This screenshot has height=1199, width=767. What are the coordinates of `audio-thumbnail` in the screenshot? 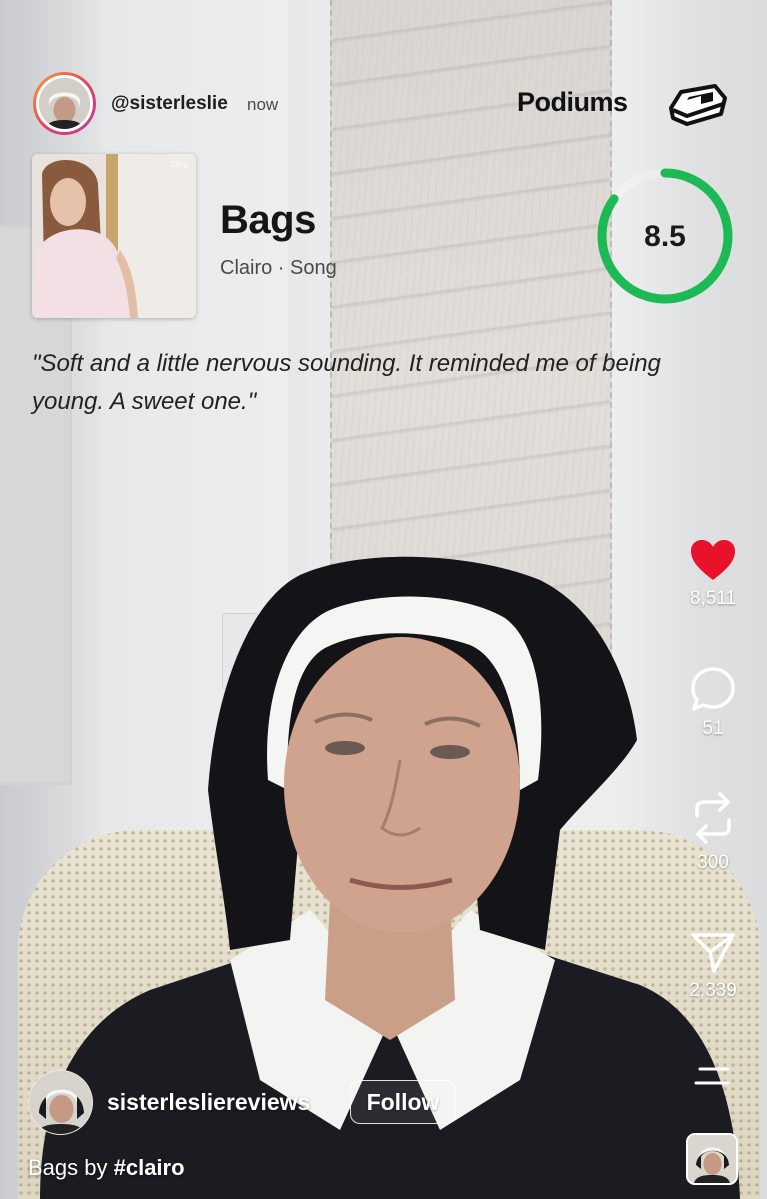 It's located at (712, 1159).